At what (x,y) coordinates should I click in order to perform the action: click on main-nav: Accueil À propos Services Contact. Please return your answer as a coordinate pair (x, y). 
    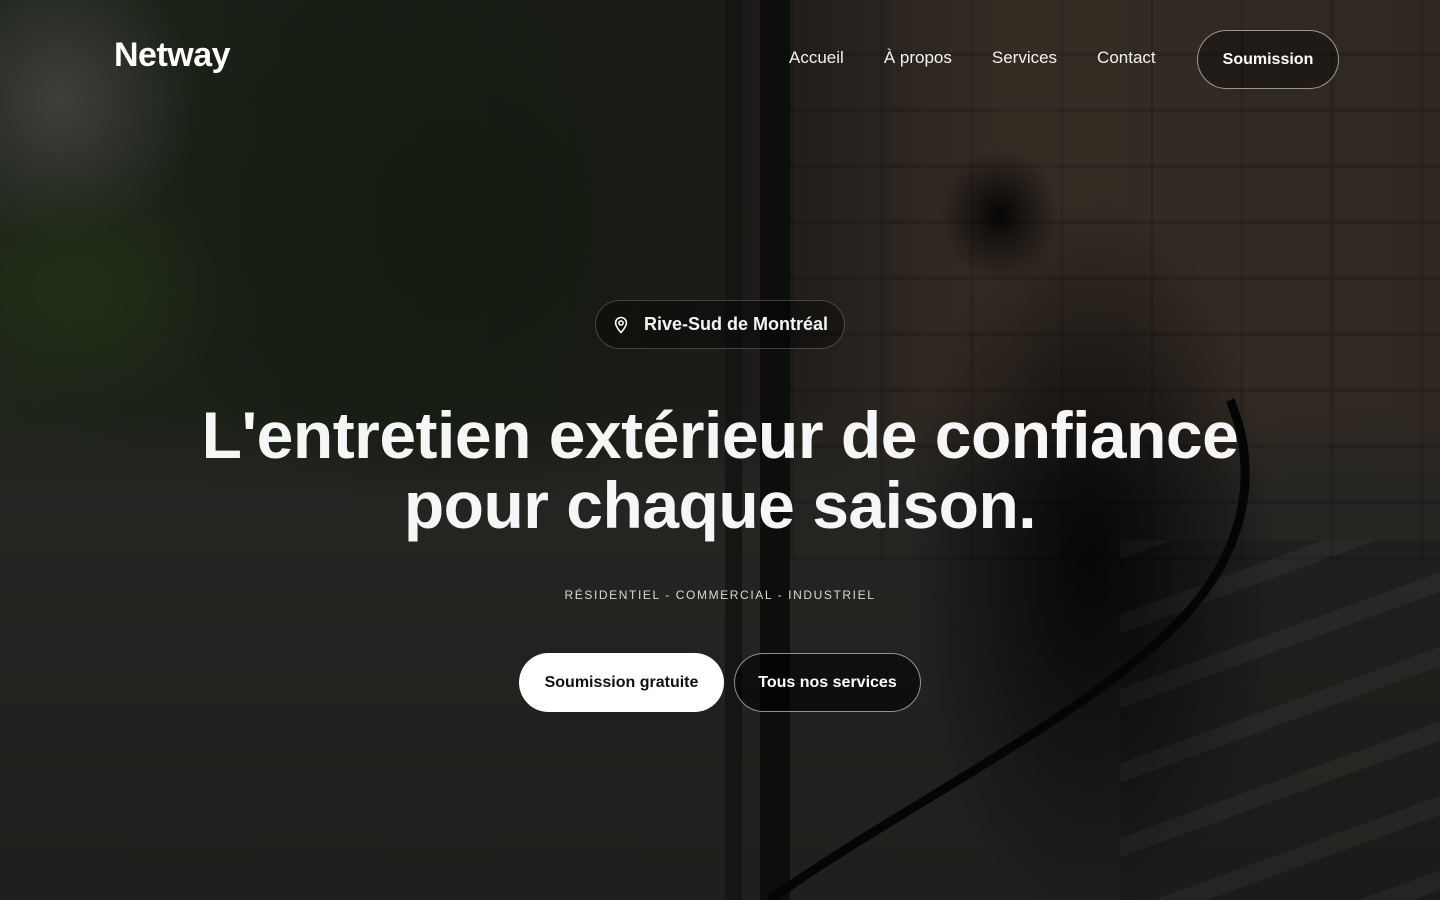
    Looking at the image, I should click on (972, 58).